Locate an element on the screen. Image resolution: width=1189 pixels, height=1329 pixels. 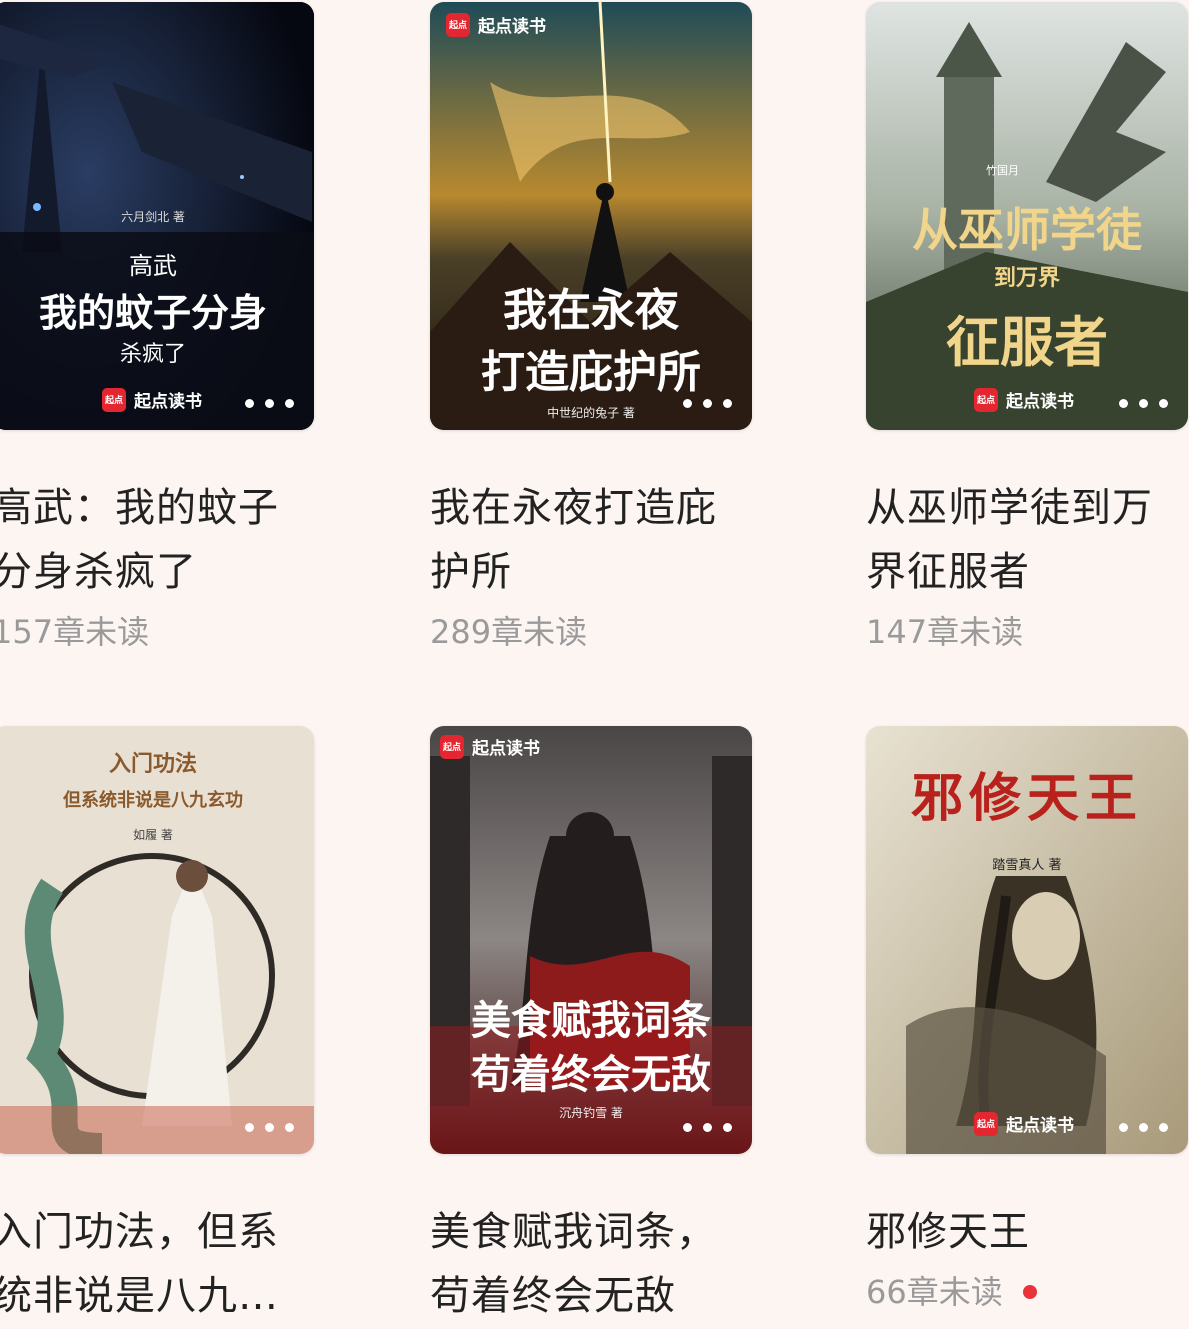
book-cover: 六月剑北 著 高武 我的蚊子分身 杀疯了 起点 起点读书 is located at coordinates (157, 216).